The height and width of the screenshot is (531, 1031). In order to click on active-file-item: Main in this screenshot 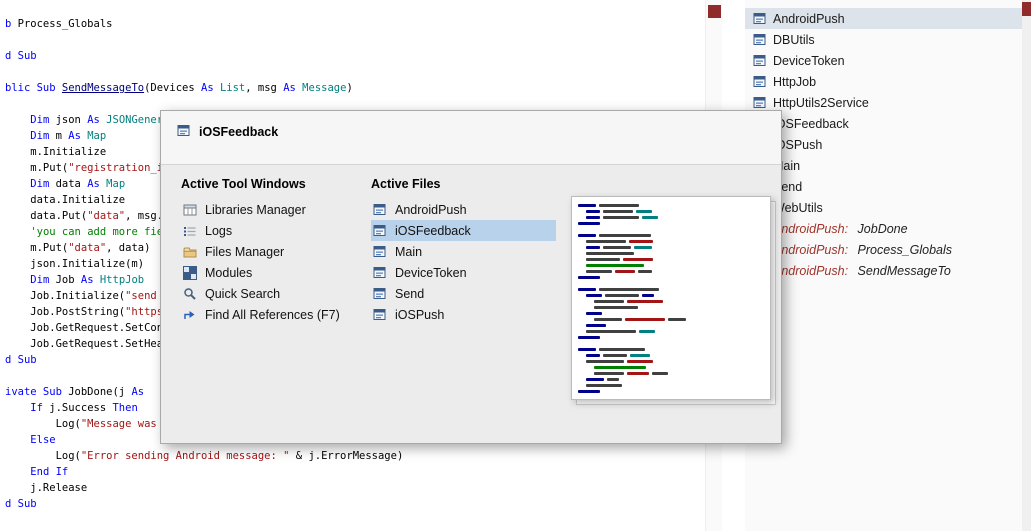, I will do `click(463, 251)`.